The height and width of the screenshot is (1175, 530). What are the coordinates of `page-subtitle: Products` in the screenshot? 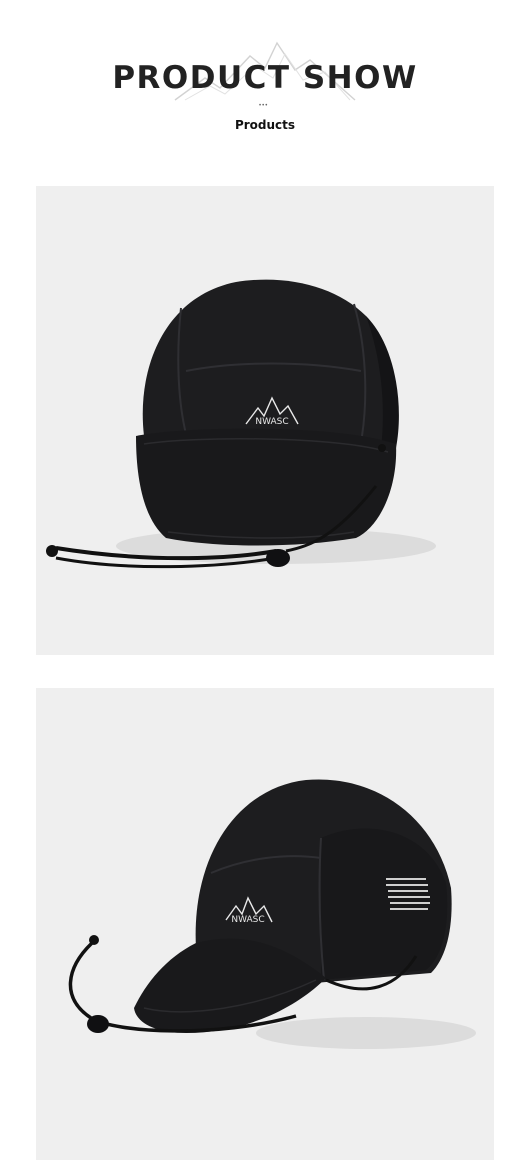 It's located at (265, 125).